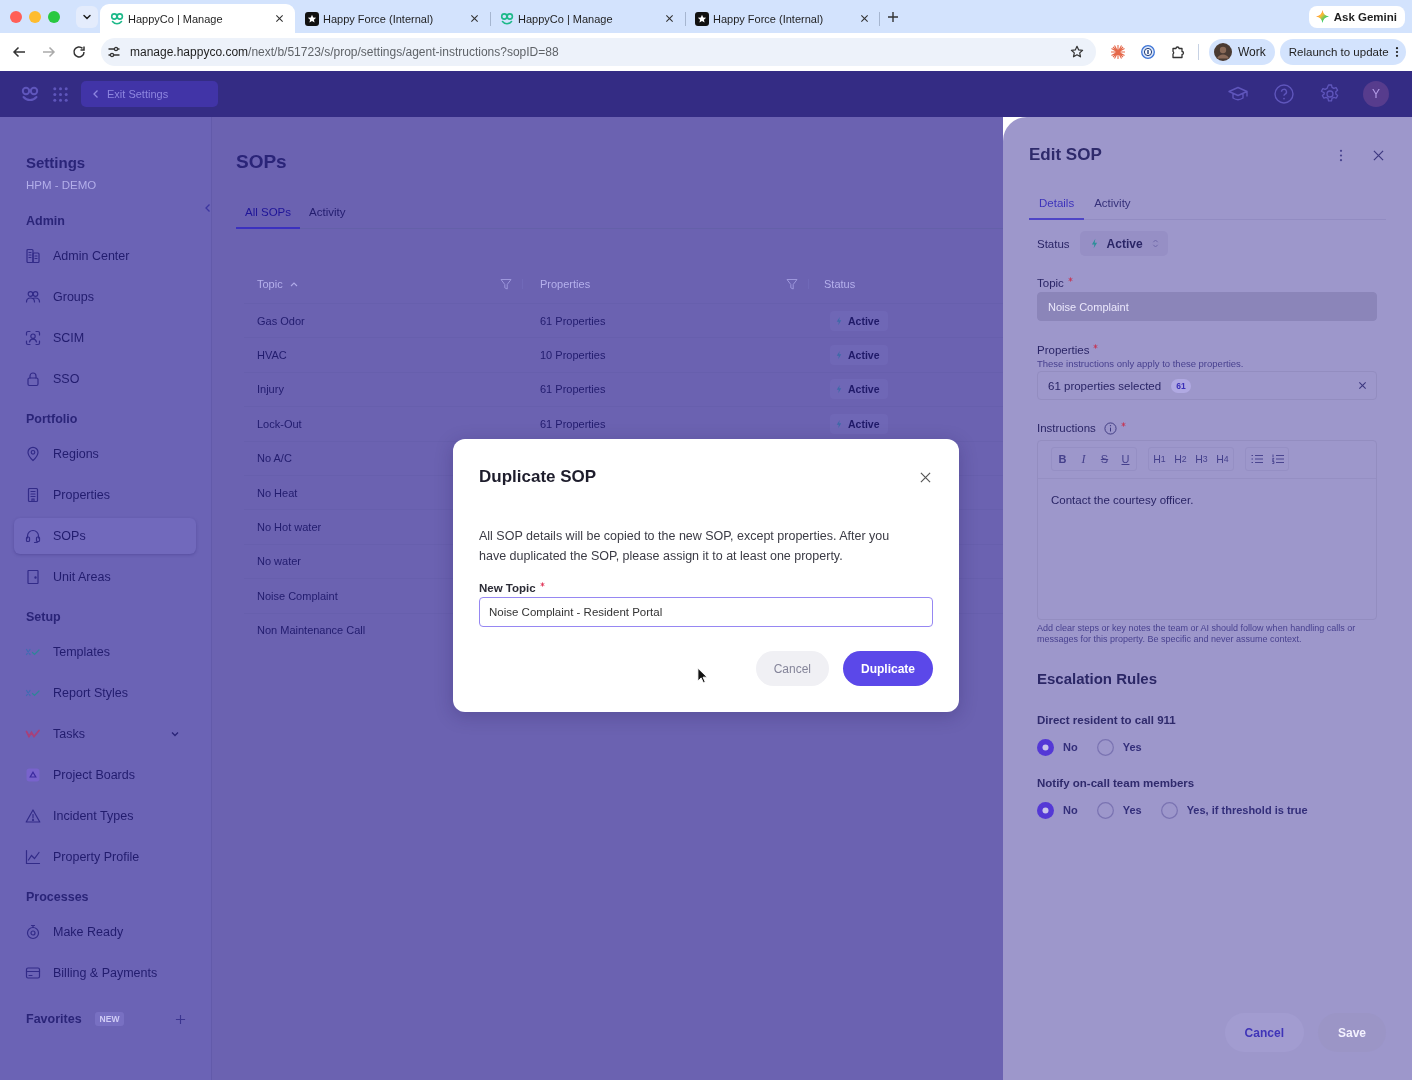 Image resolution: width=1412 pixels, height=1080 pixels. Describe the element at coordinates (840, 284) in the screenshot. I see `column-header: Status` at that location.